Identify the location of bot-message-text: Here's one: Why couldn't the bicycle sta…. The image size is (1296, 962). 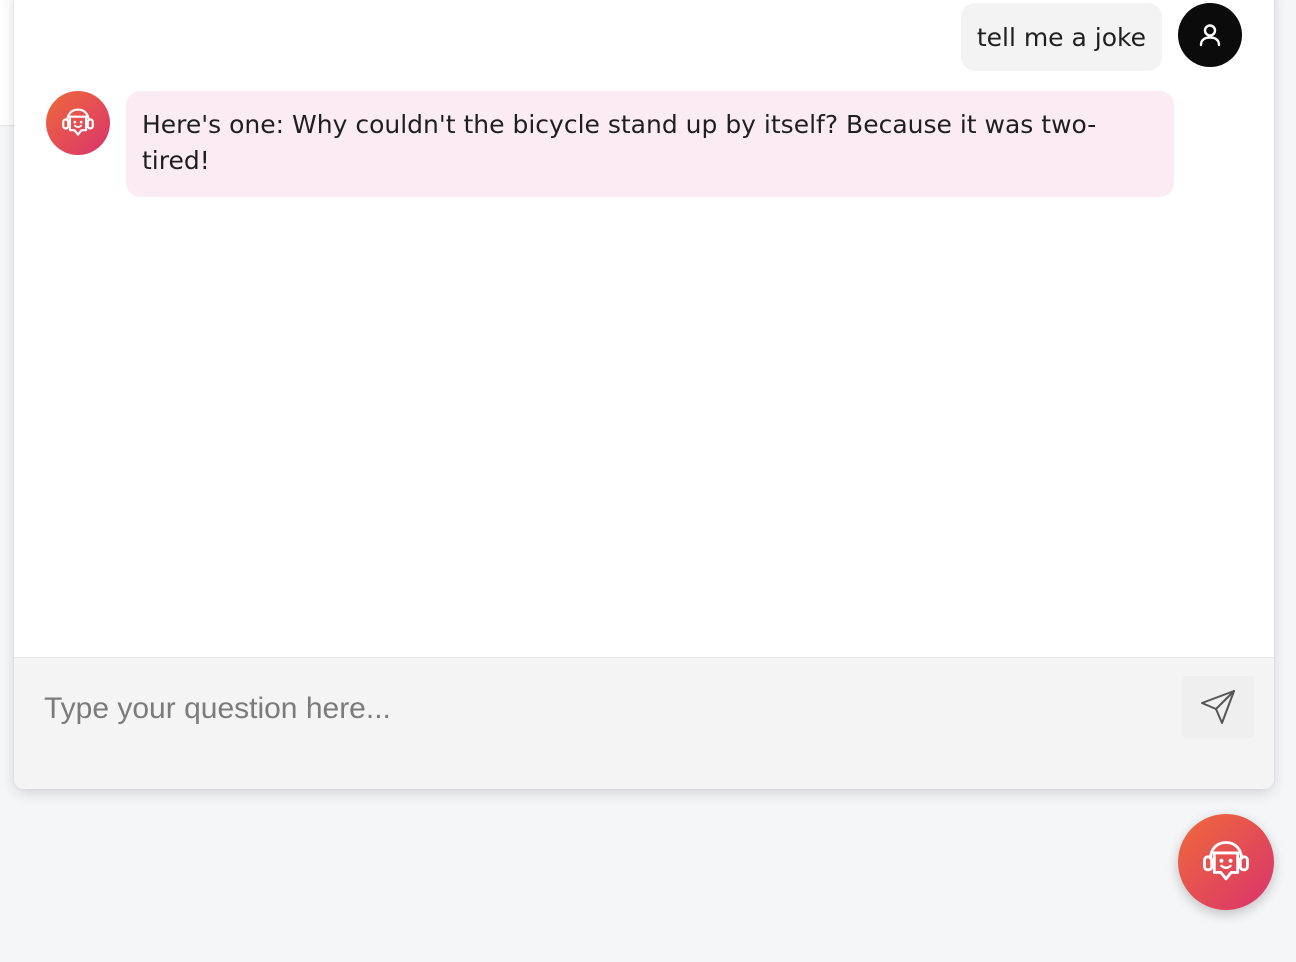
(619, 142).